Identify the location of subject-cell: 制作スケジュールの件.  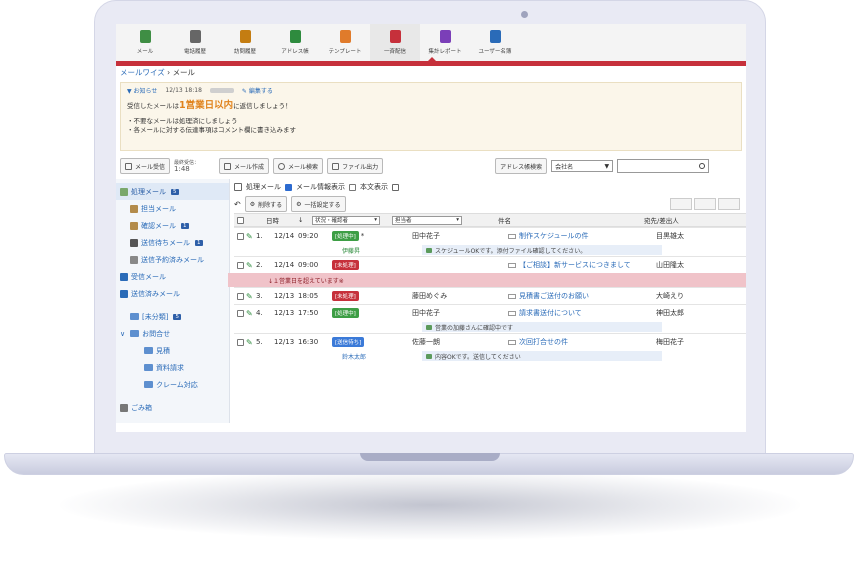
(582, 236).